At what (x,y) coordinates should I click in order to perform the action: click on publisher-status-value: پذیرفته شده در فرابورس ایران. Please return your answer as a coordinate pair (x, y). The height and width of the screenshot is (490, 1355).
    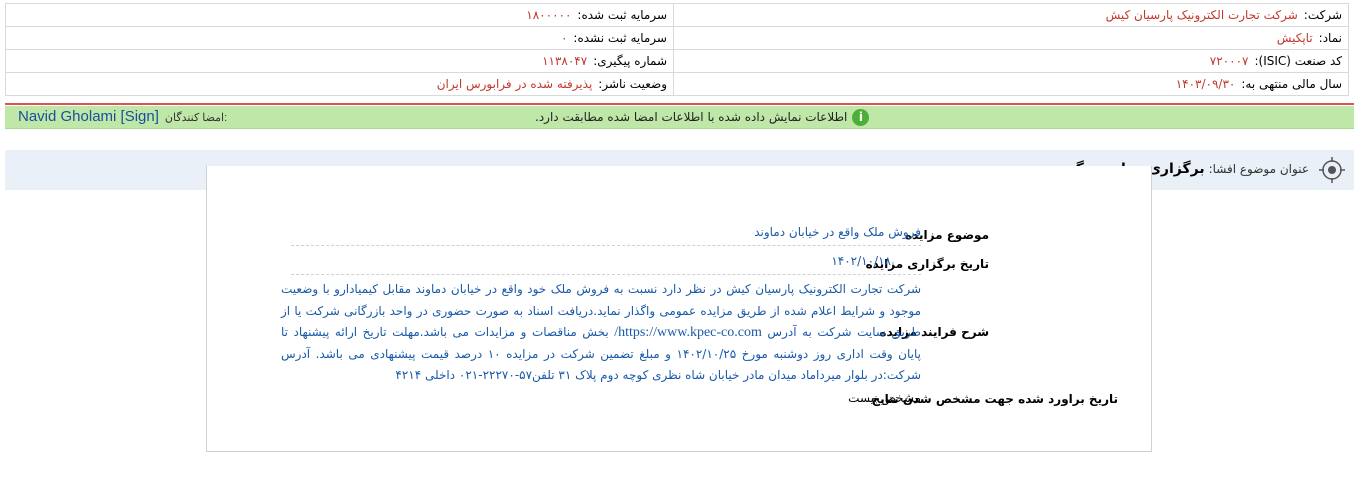
    Looking at the image, I should click on (514, 84).